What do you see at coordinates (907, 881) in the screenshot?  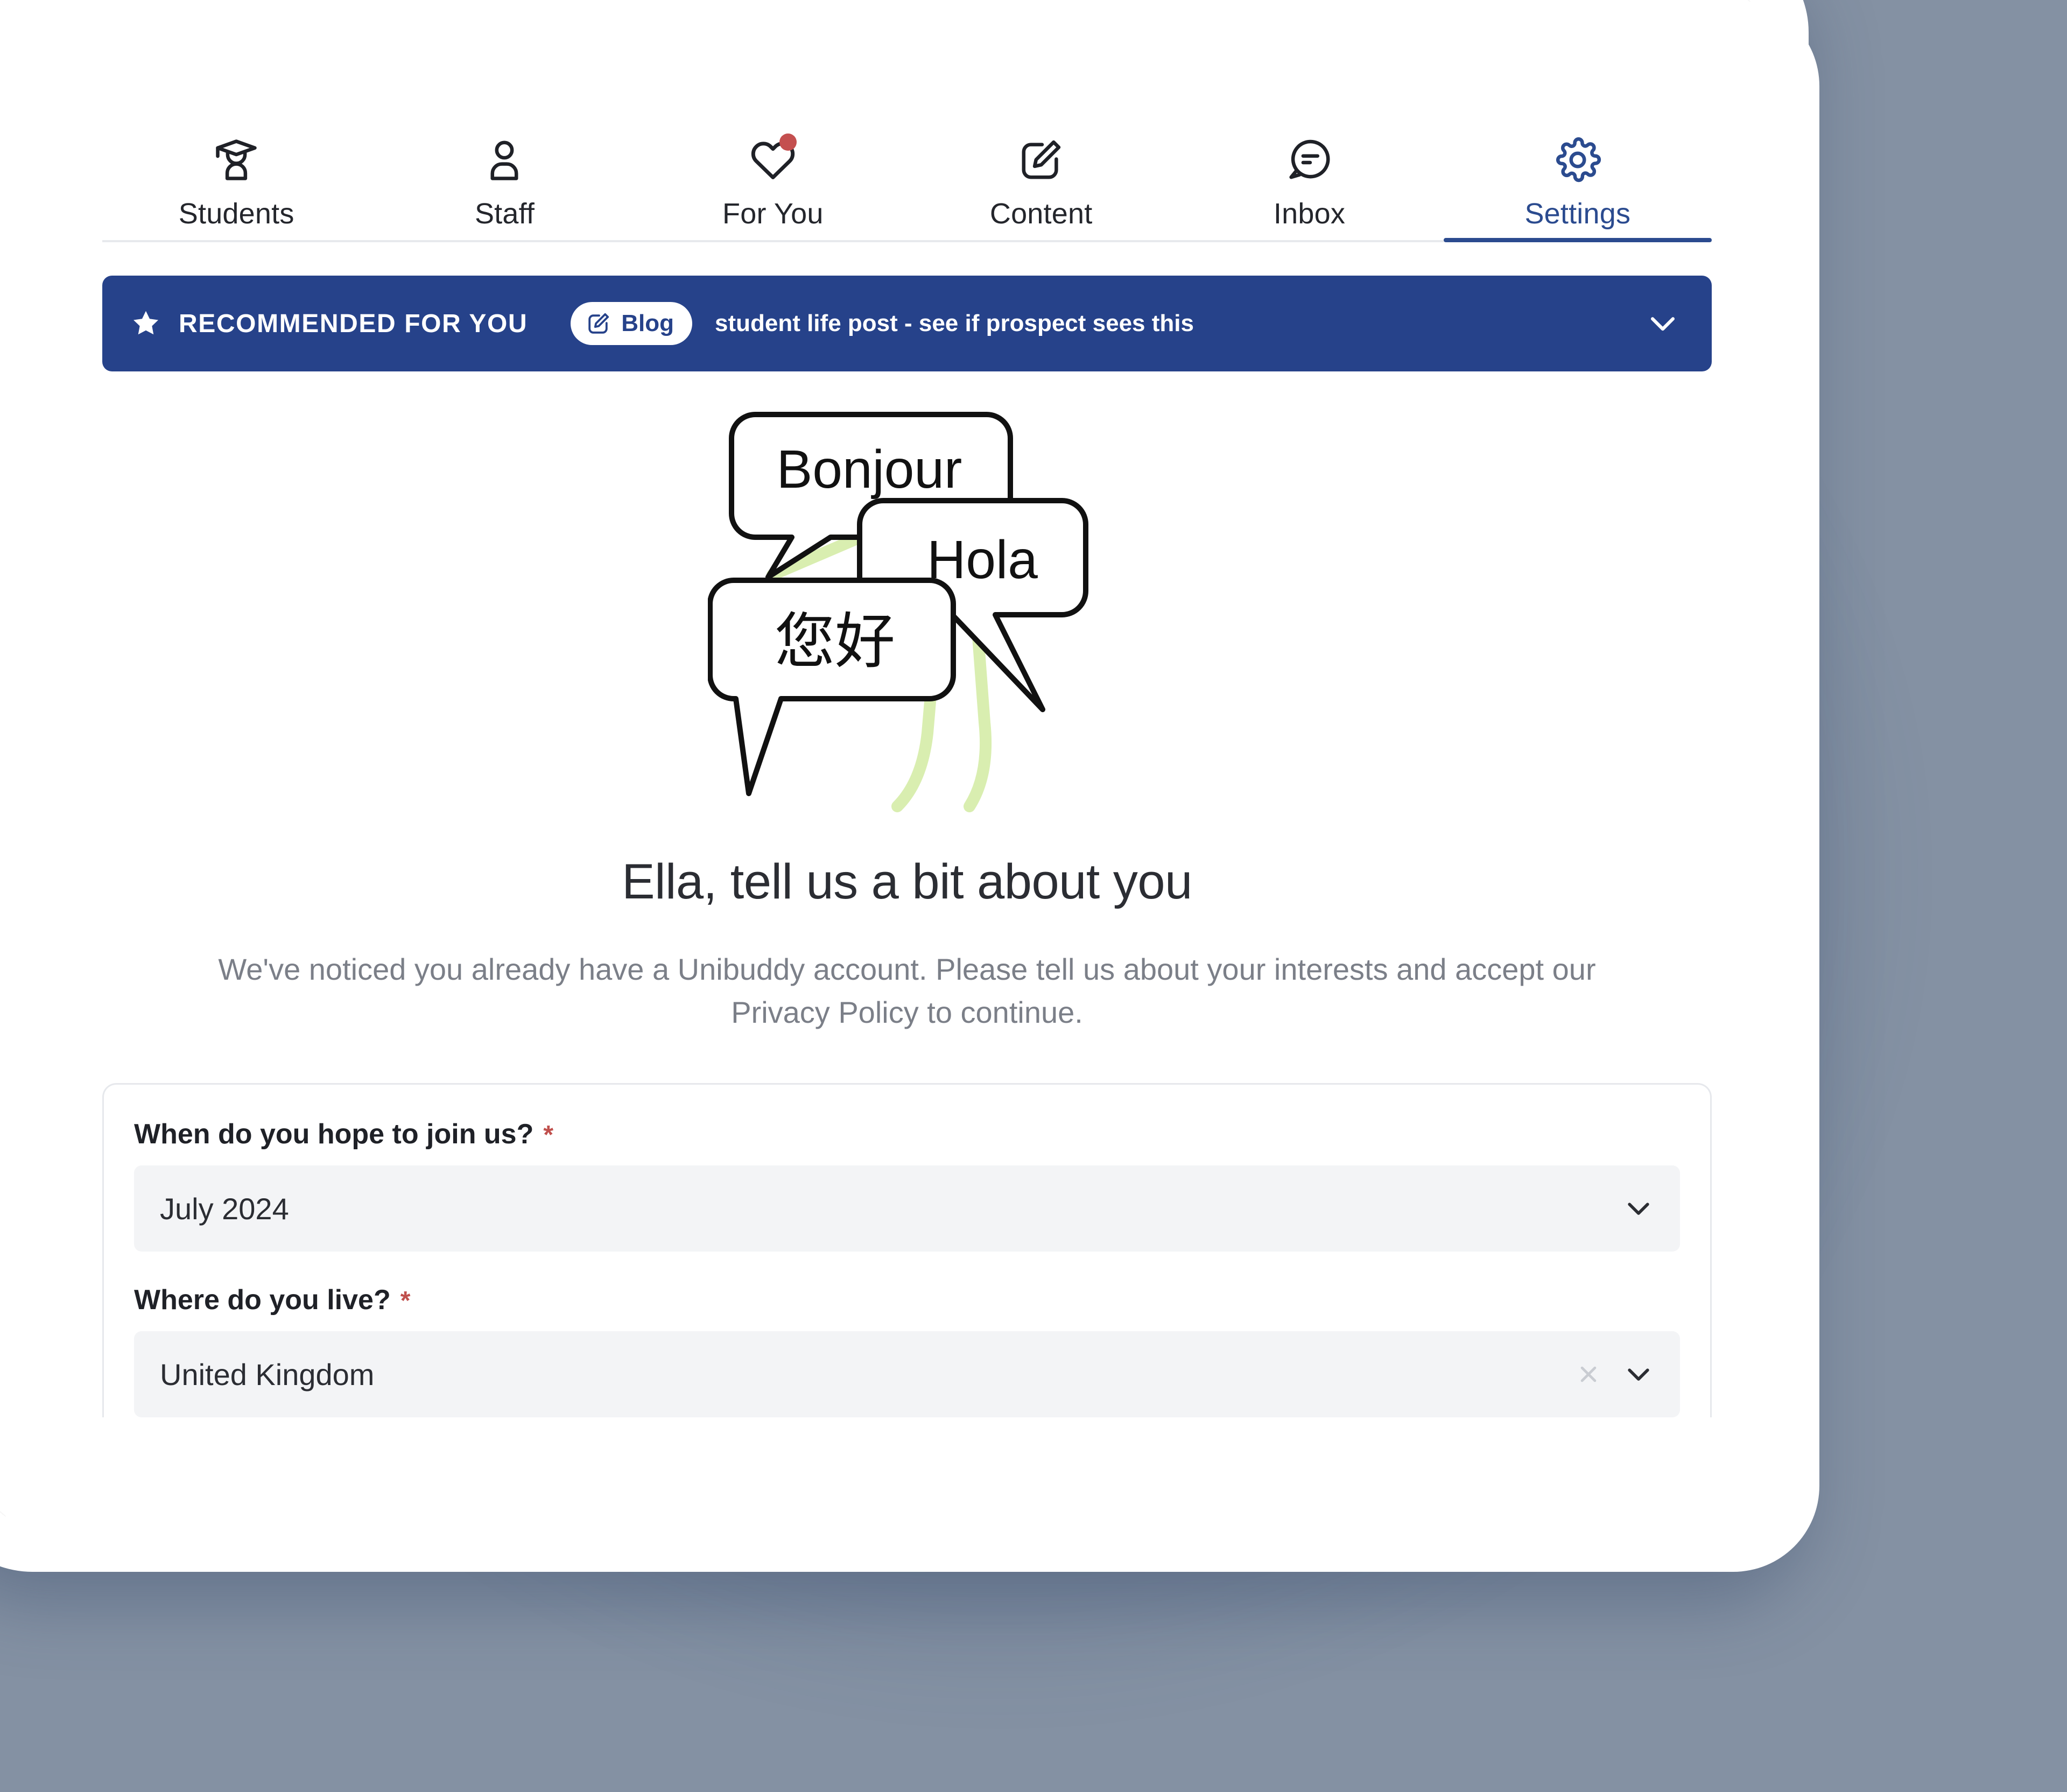 I see `page-title: Ella, tell us a bit about you` at bounding box center [907, 881].